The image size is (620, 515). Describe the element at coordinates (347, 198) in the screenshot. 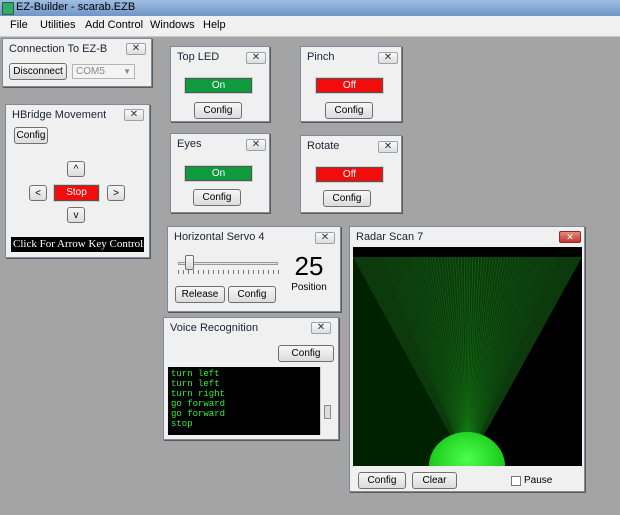

I see `rotate-config-button: Config` at that location.